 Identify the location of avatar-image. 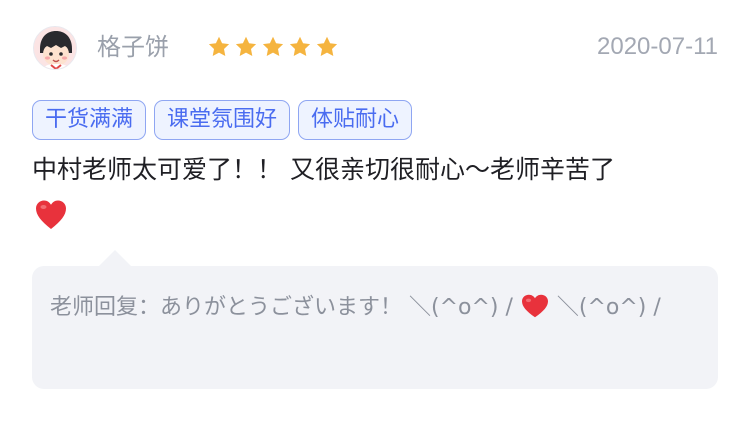
(55, 48).